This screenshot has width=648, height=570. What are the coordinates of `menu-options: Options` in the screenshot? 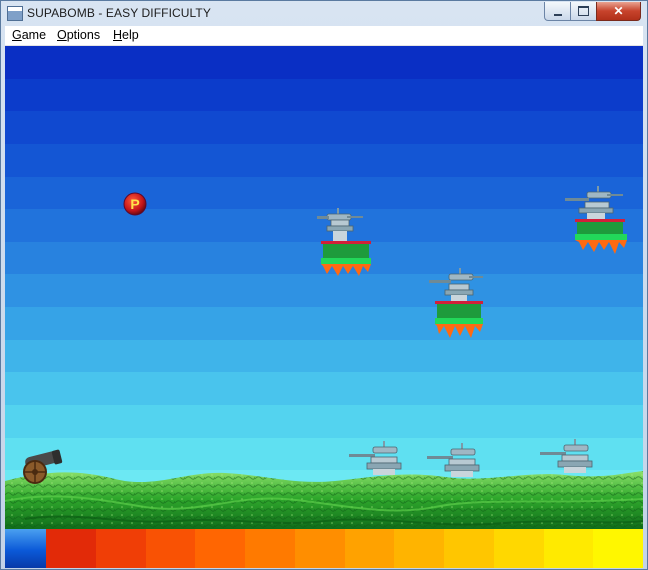 It's located at (78, 35).